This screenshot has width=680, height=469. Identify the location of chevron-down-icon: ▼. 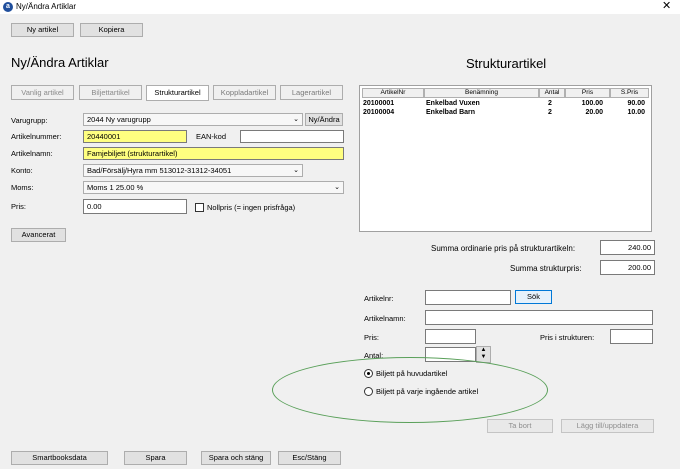
(483, 357).